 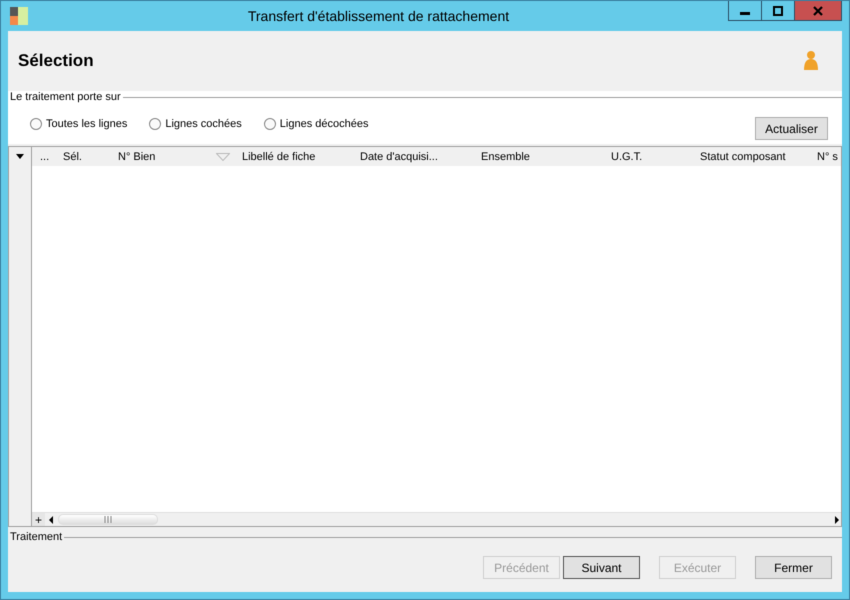 What do you see at coordinates (505, 156) in the screenshot?
I see `column-header: Ensemble` at bounding box center [505, 156].